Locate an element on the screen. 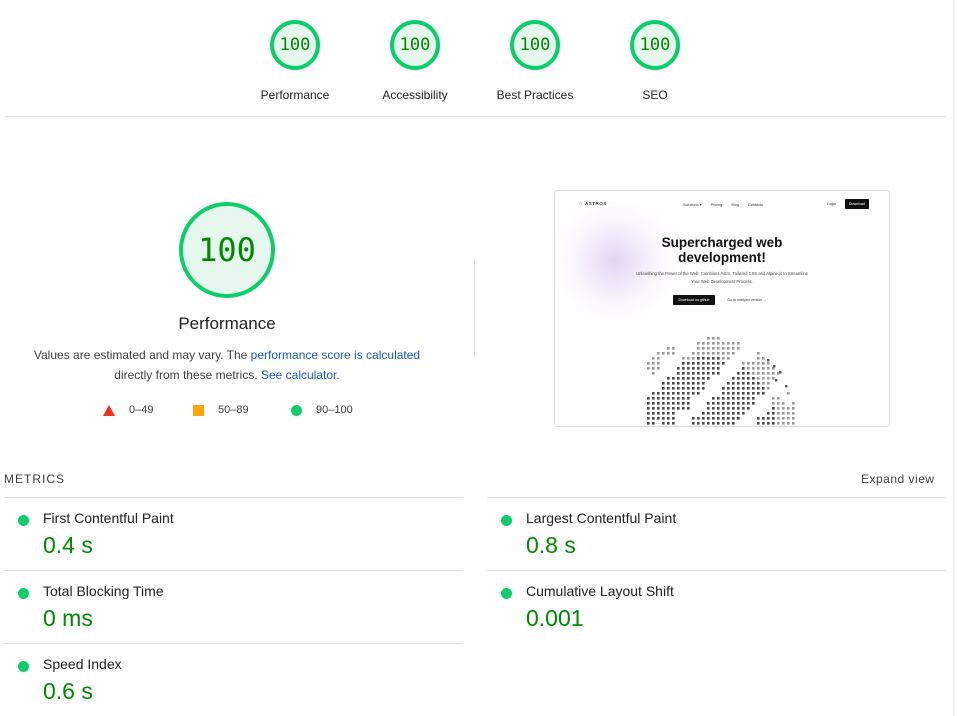  metric-value: 0 ms is located at coordinates (68, 618).